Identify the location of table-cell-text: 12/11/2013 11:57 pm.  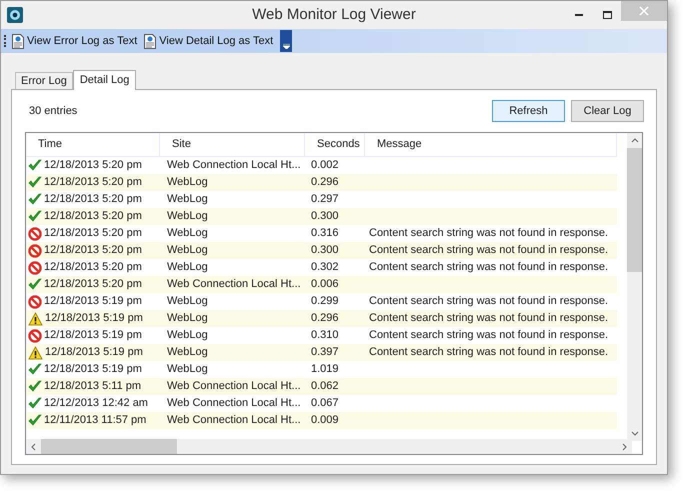
(95, 420).